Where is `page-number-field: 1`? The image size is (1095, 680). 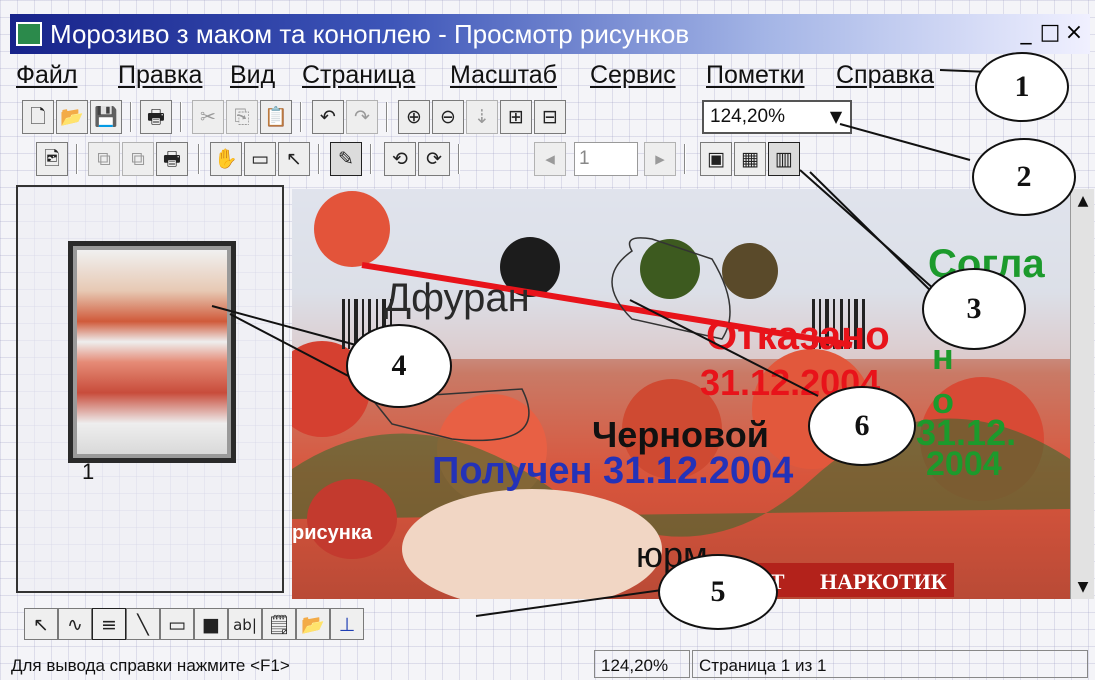 page-number-field: 1 is located at coordinates (606, 159).